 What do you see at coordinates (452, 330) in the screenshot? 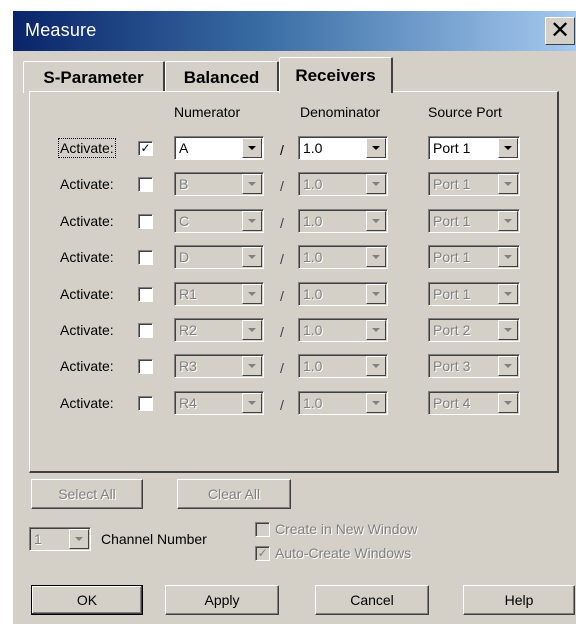
I see `source-port-value: Port 2` at bounding box center [452, 330].